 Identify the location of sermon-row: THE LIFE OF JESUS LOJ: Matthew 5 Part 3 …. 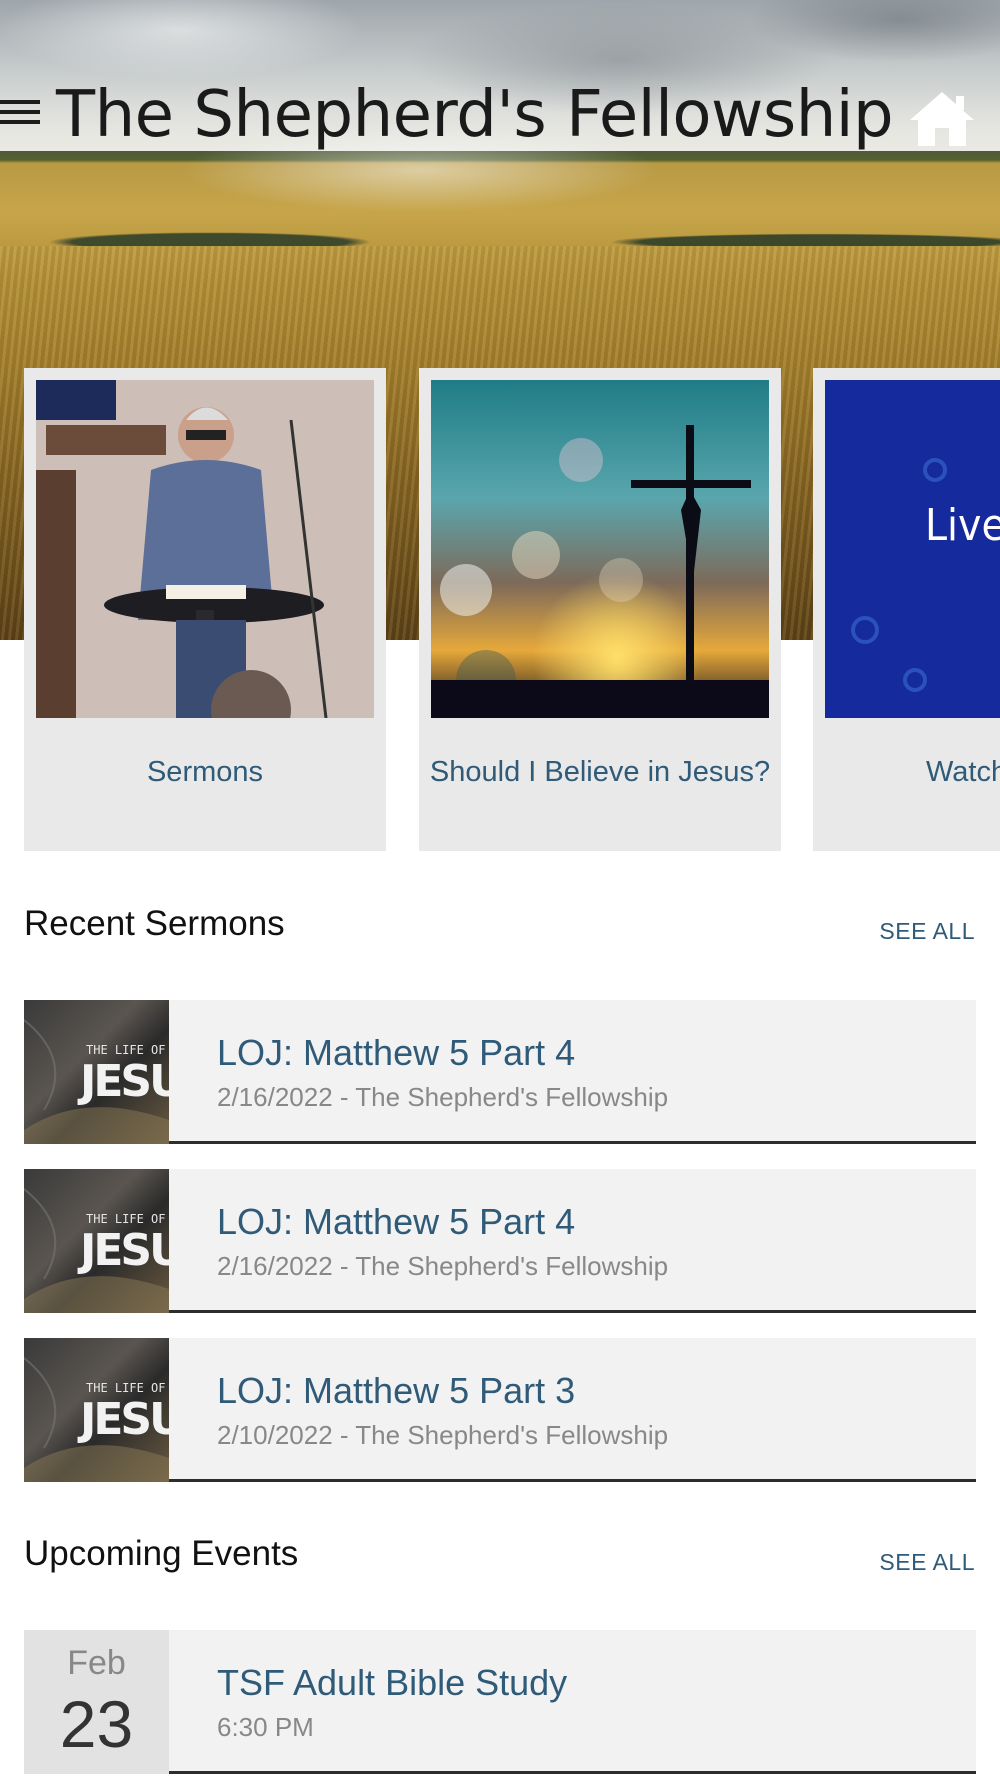
(500, 1410).